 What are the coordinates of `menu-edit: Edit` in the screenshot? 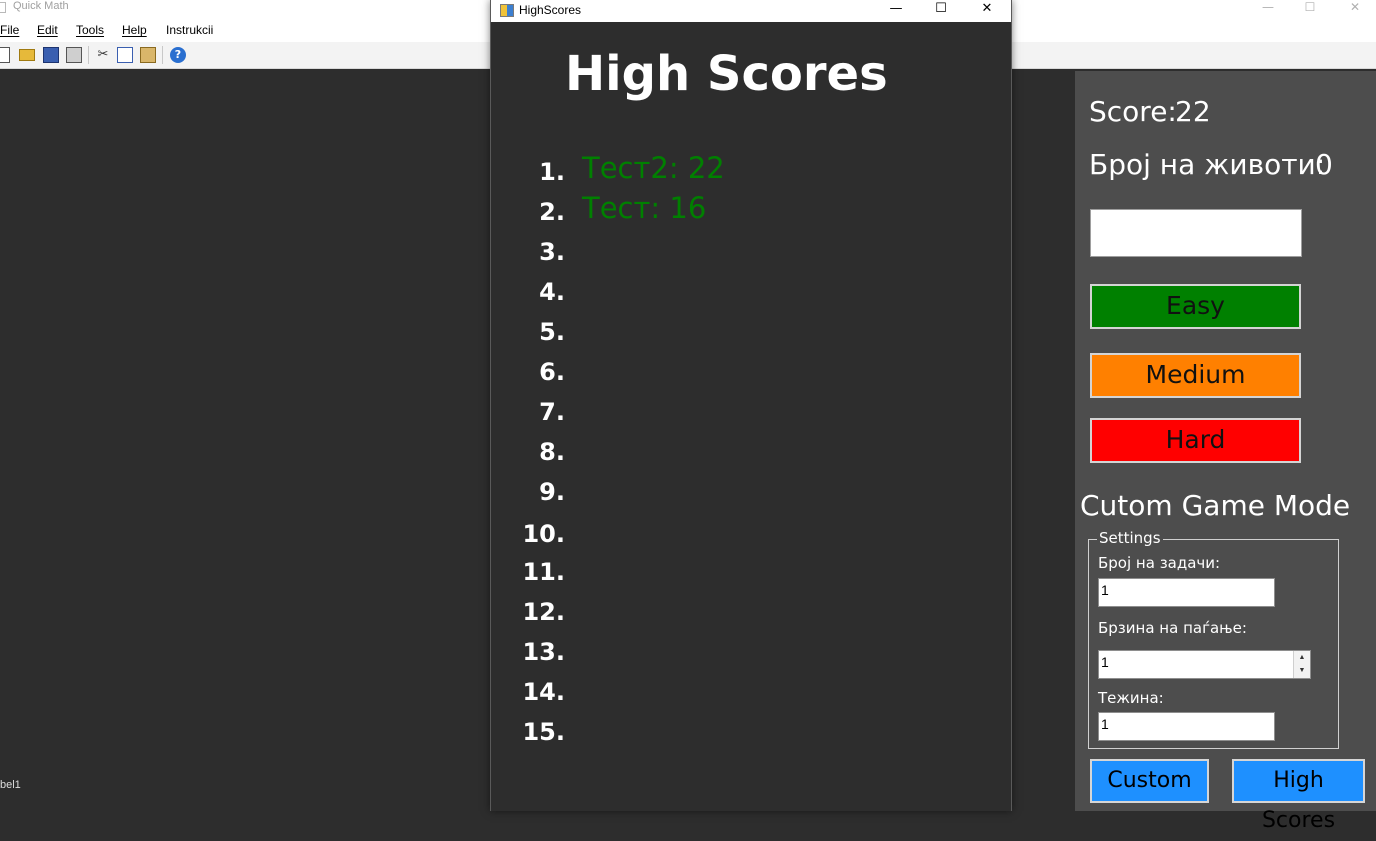 It's located at (47, 30).